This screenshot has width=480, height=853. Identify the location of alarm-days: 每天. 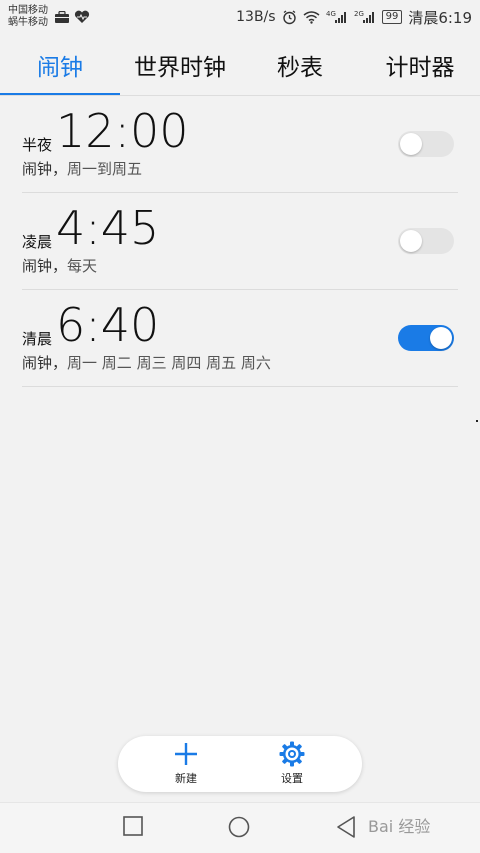
(82, 266).